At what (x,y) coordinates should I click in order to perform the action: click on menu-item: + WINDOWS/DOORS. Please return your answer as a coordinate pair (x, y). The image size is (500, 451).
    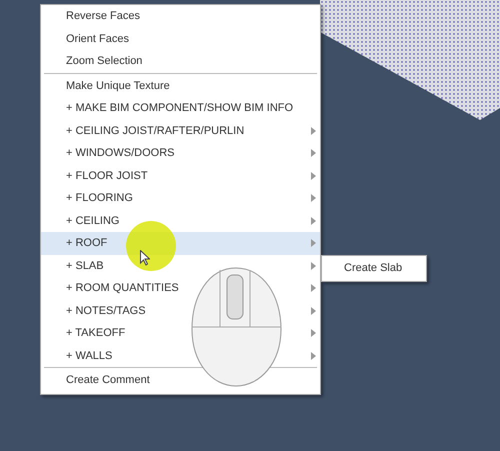
    Looking at the image, I should click on (180, 153).